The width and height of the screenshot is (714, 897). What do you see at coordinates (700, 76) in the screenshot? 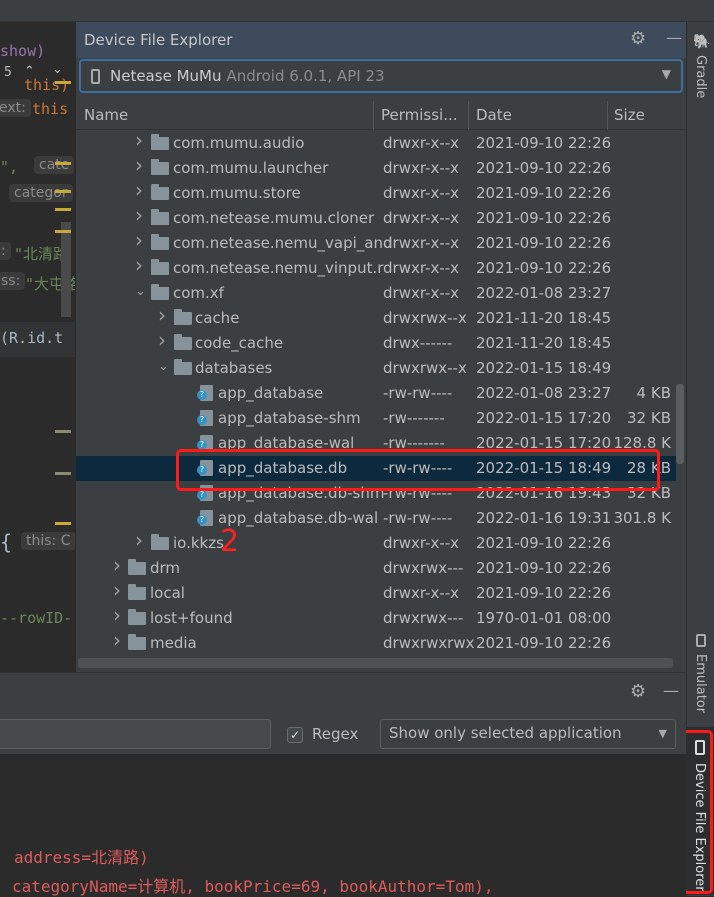
I see `gradle-tab: Gradle` at bounding box center [700, 76].